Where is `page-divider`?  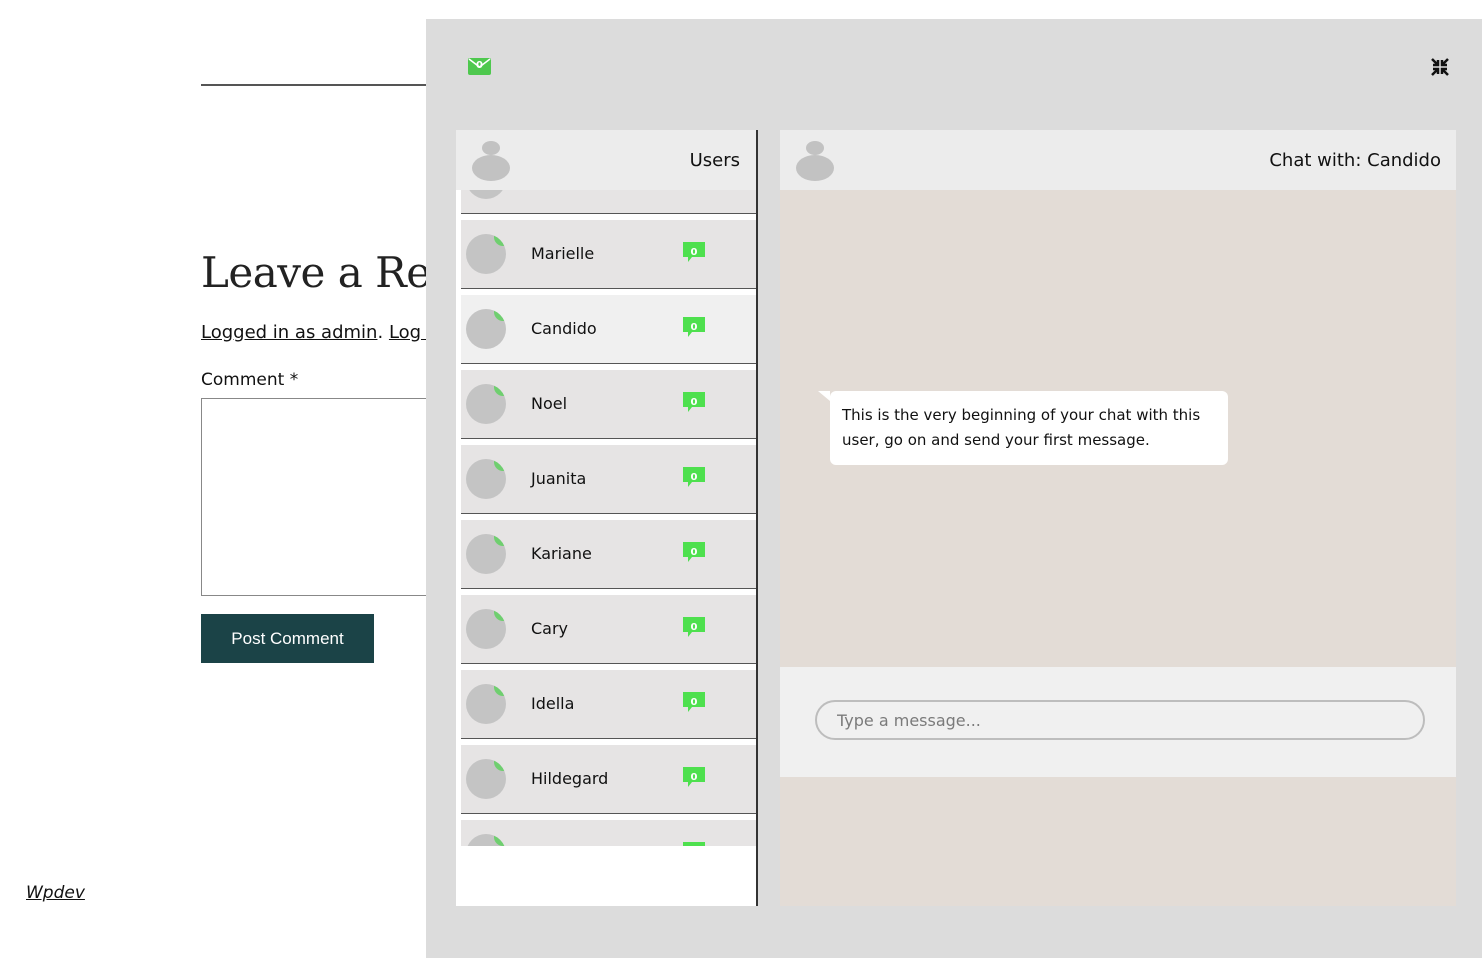 page-divider is located at coordinates (321, 85).